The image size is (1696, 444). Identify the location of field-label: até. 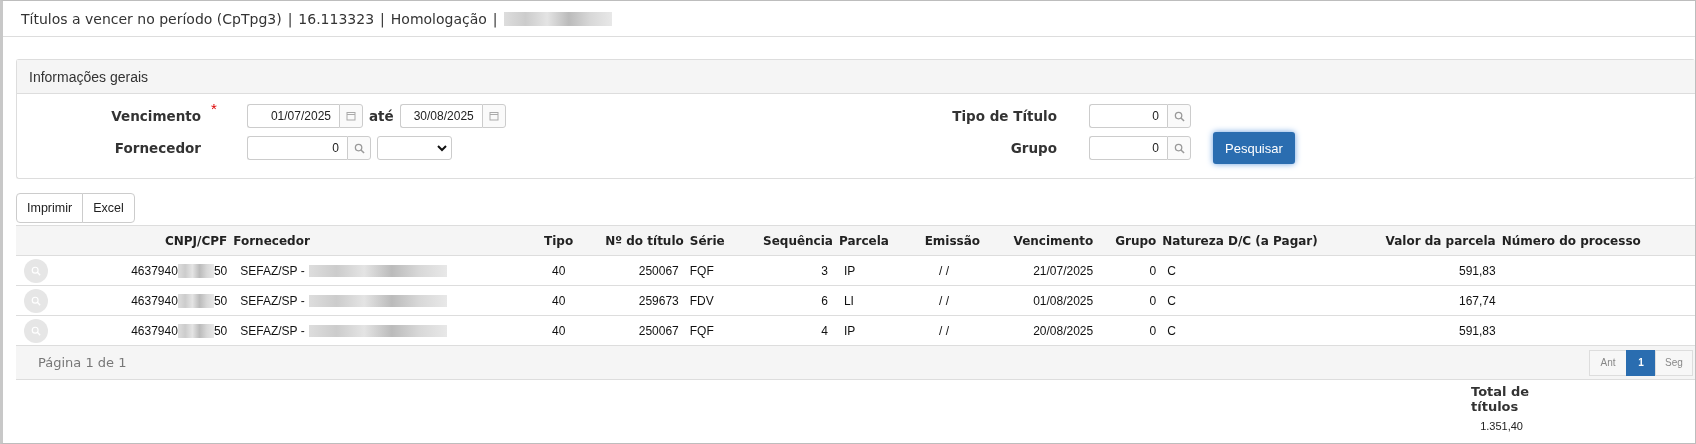
(381, 116).